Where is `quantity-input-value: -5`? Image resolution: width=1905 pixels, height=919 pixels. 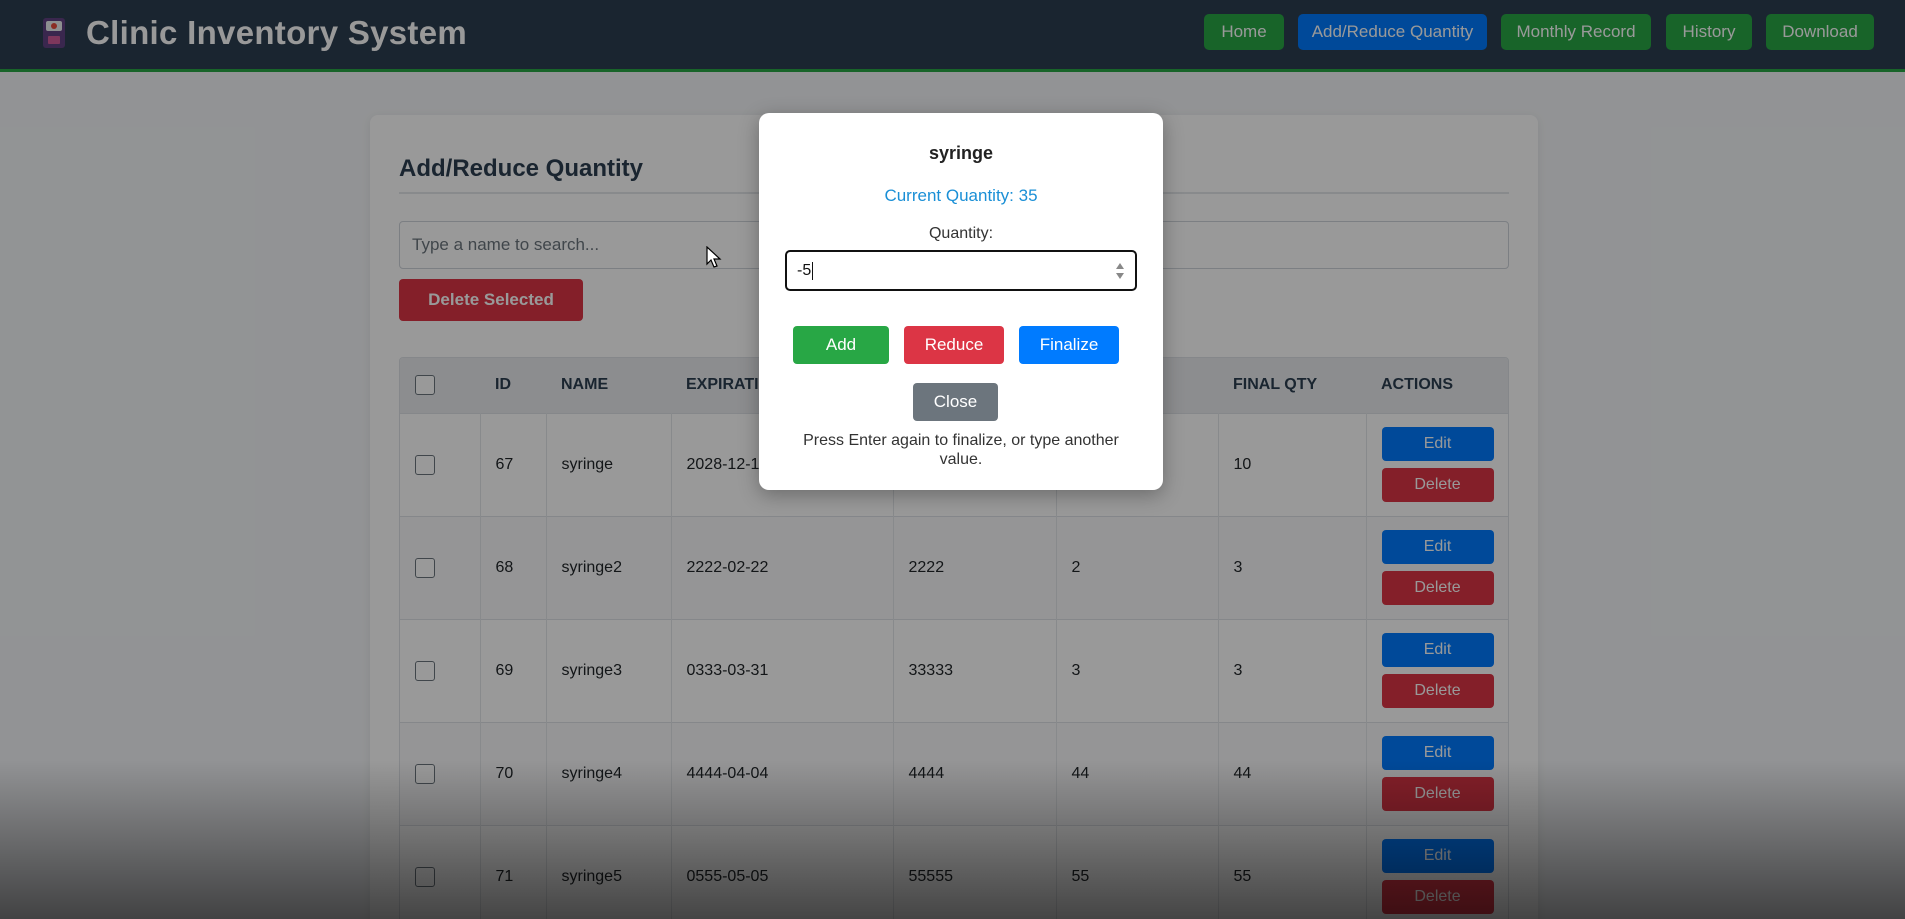
quantity-input-value: -5 is located at coordinates (804, 270).